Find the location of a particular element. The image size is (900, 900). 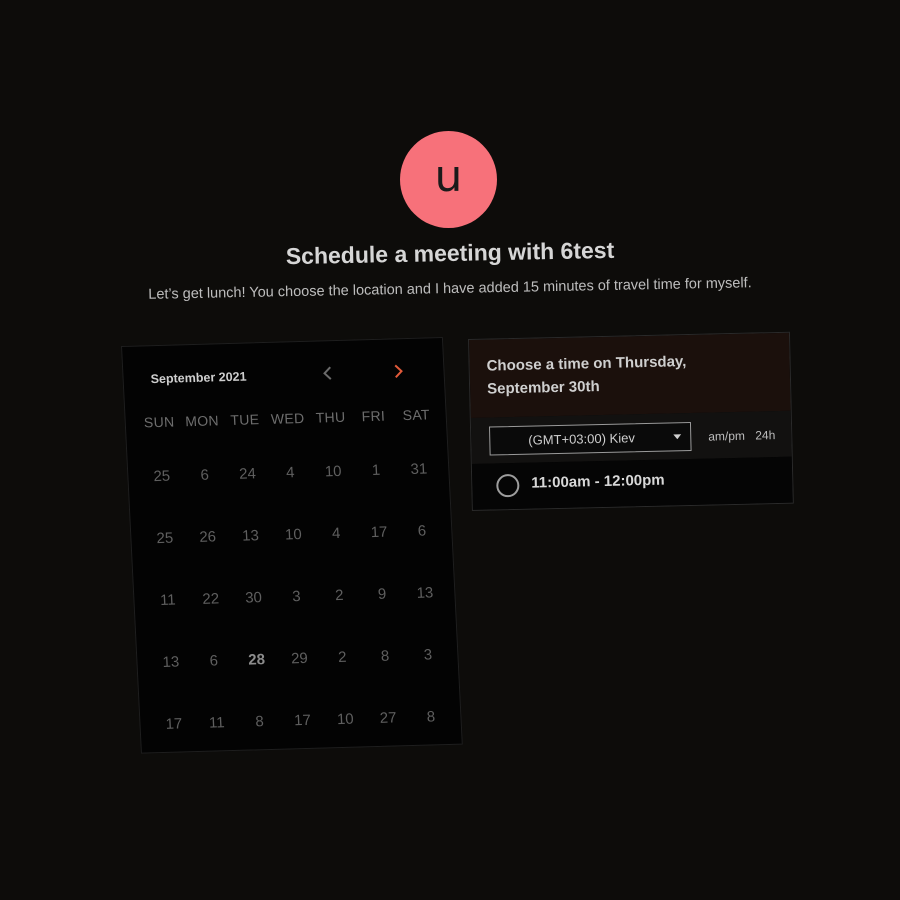

calendar-day-highlighted: 28 is located at coordinates (256, 659).